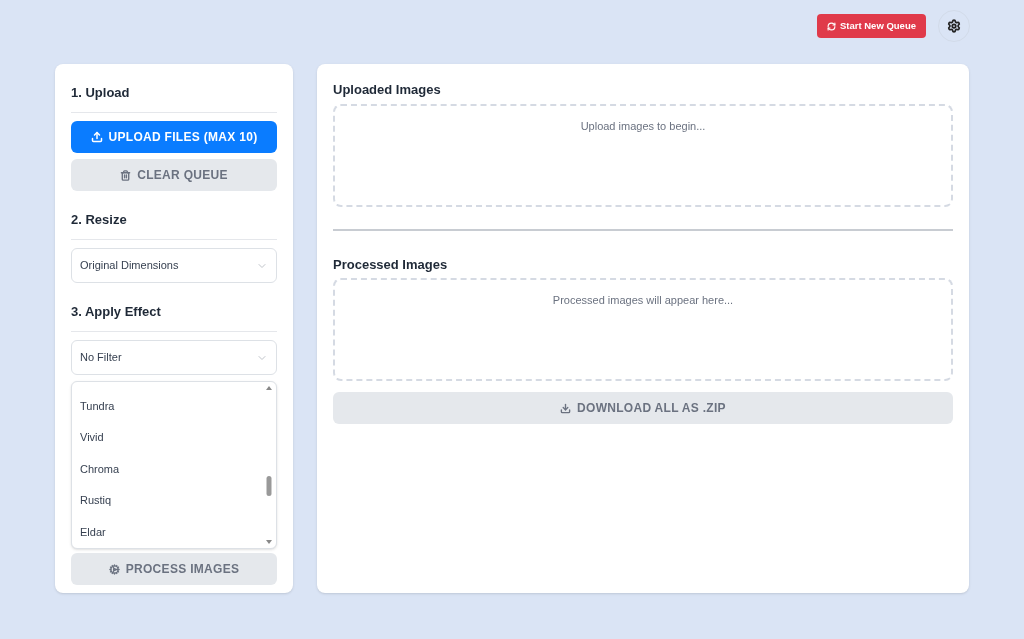 Image resolution: width=1024 pixels, height=639 pixels. Describe the element at coordinates (116, 311) in the screenshot. I see `section-title: 3. Apply Effect` at that location.